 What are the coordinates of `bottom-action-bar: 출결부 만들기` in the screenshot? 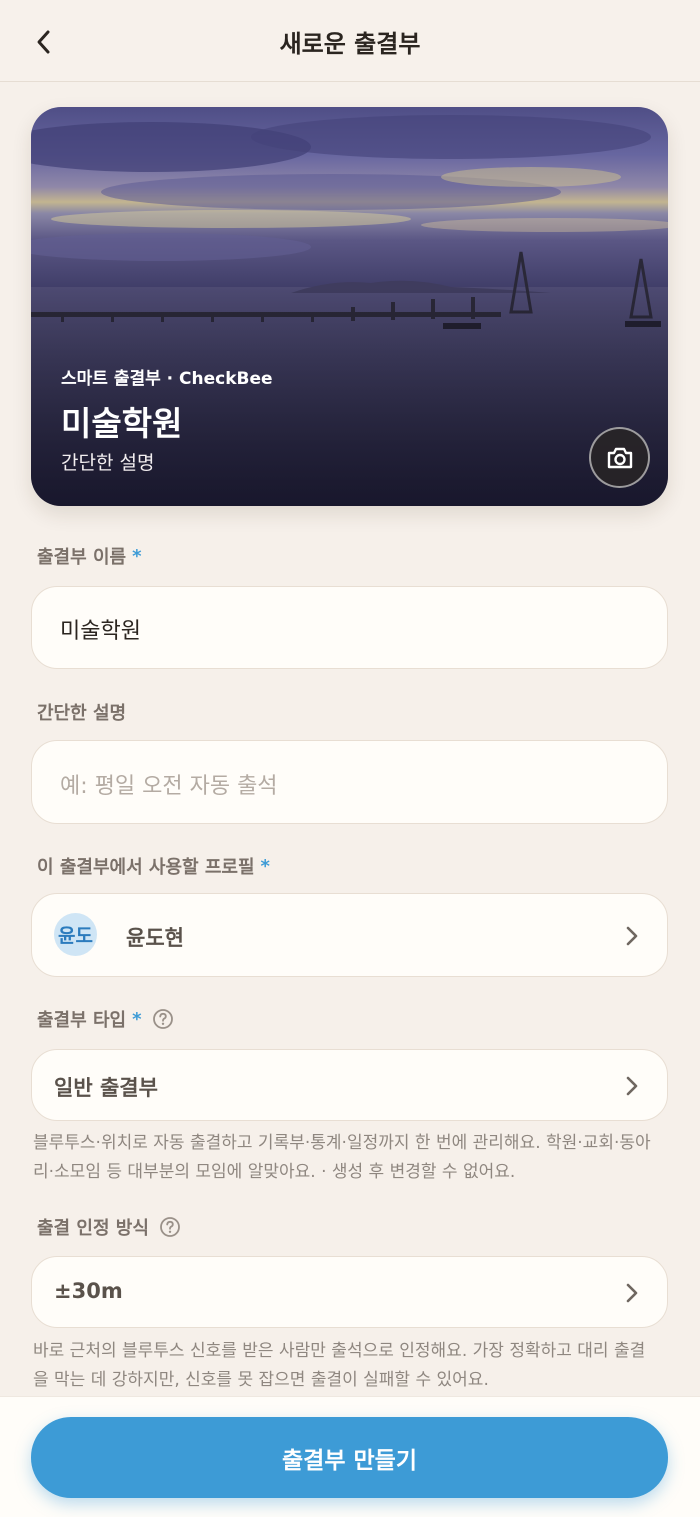 It's located at (350, 1456).